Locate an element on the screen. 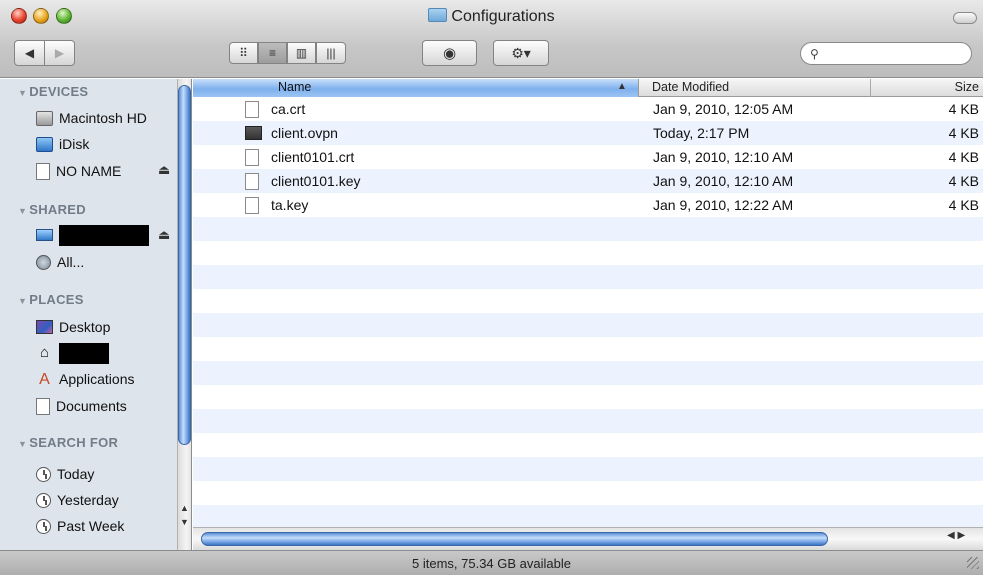 The width and height of the screenshot is (983, 575). sort-ascending-icon: ▲ is located at coordinates (622, 86).